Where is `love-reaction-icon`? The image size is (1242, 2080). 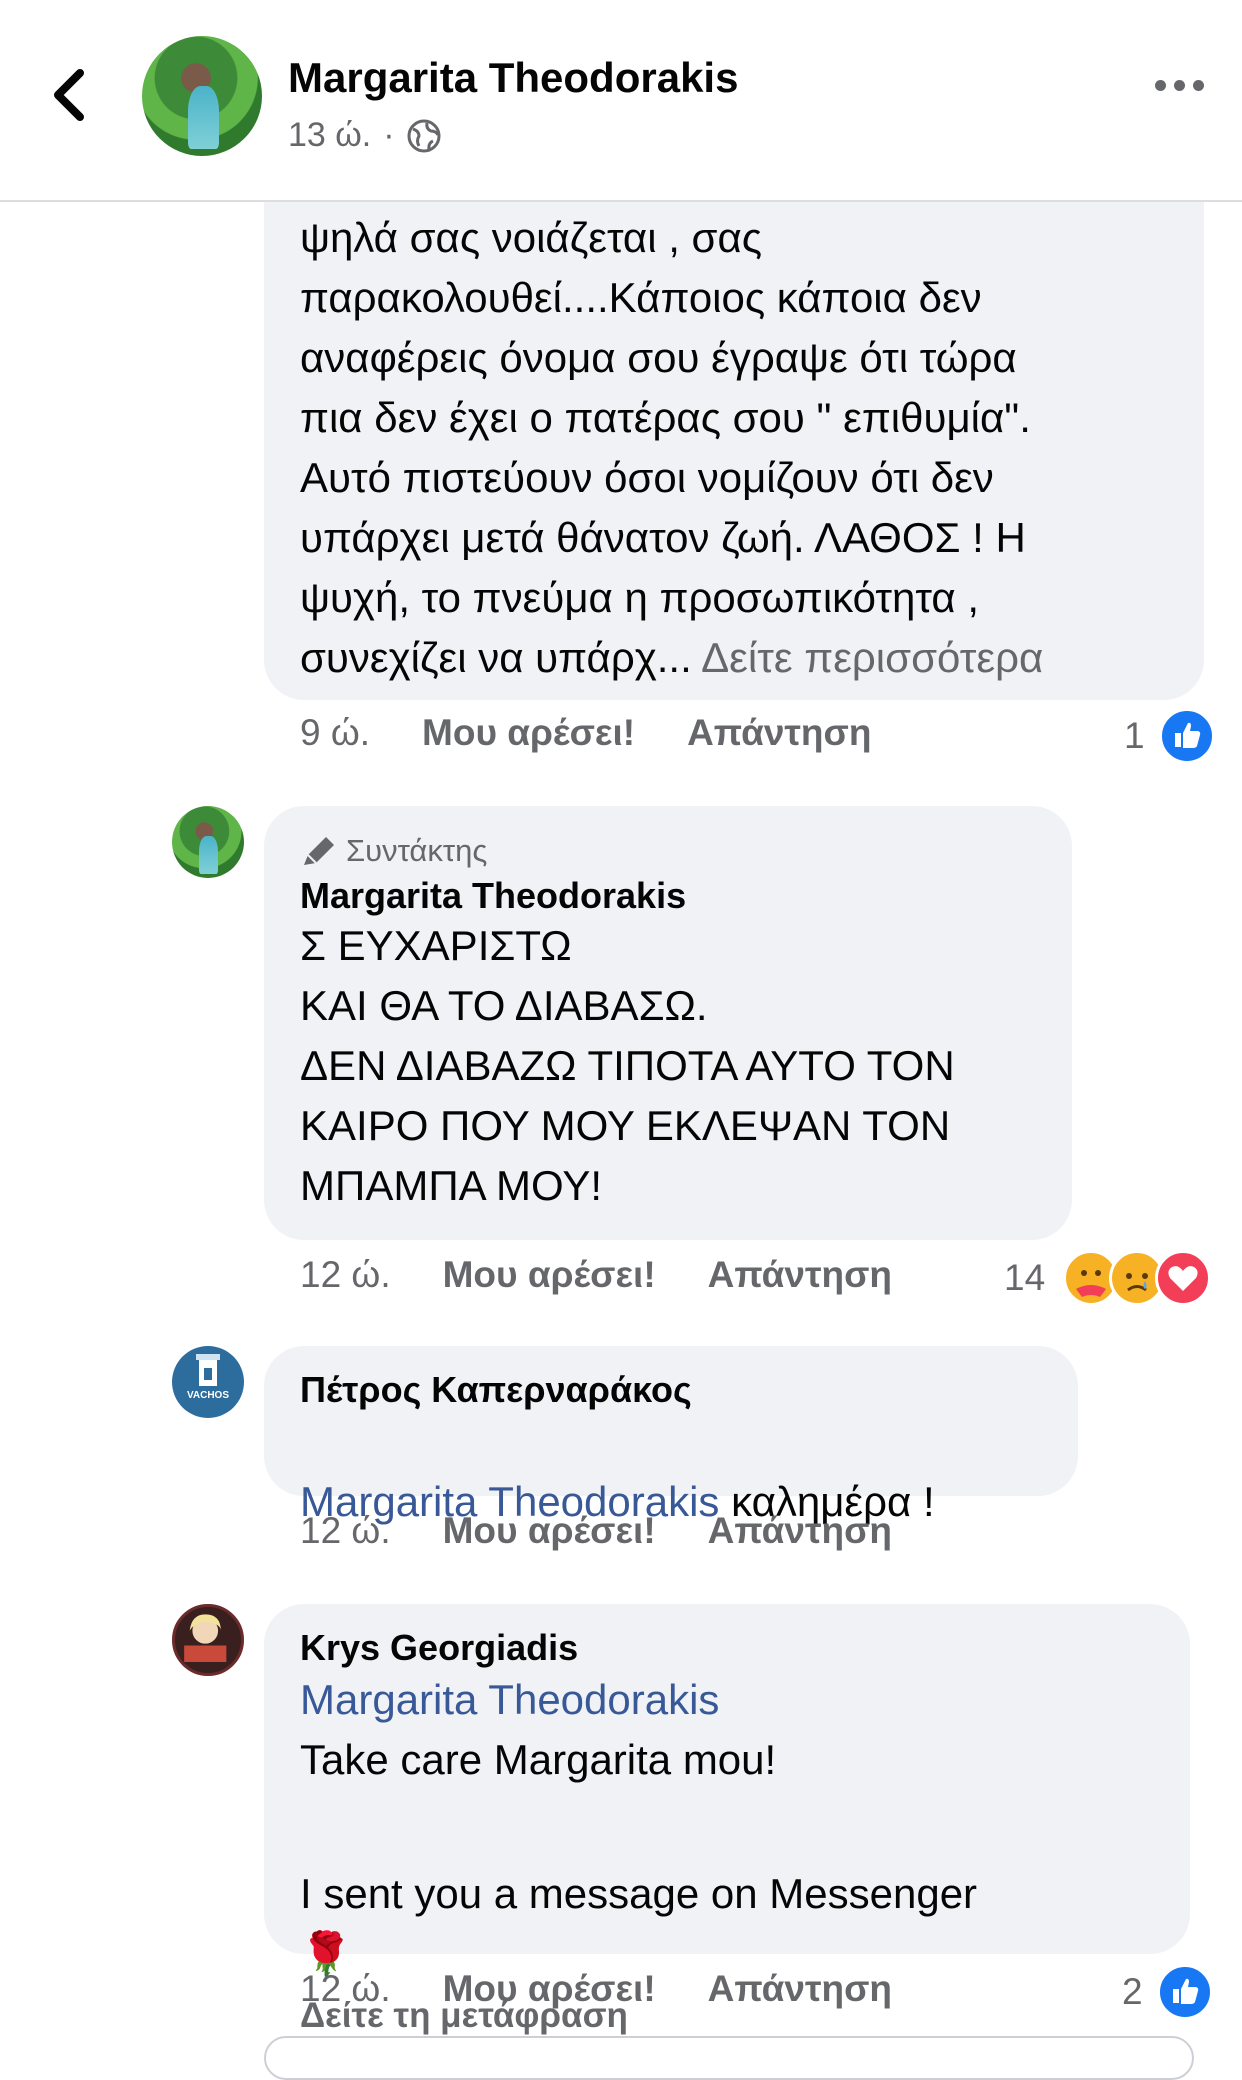
love-reaction-icon is located at coordinates (1183, 1278).